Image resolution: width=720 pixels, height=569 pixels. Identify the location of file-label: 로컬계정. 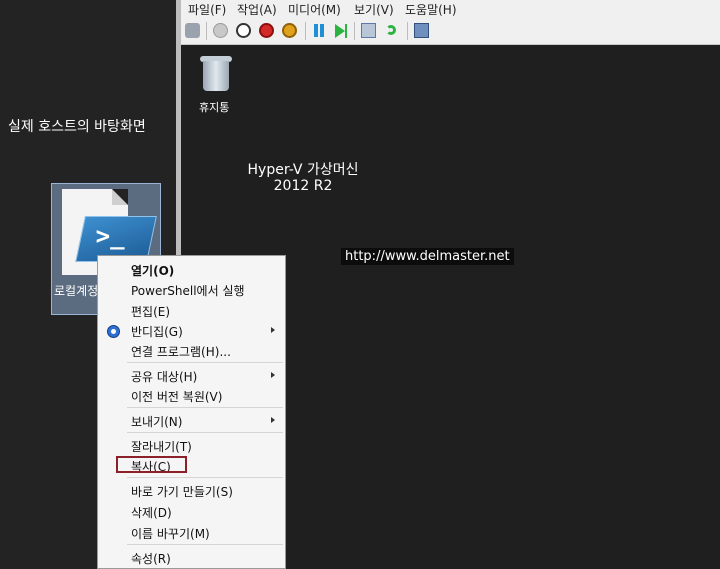
(76, 291).